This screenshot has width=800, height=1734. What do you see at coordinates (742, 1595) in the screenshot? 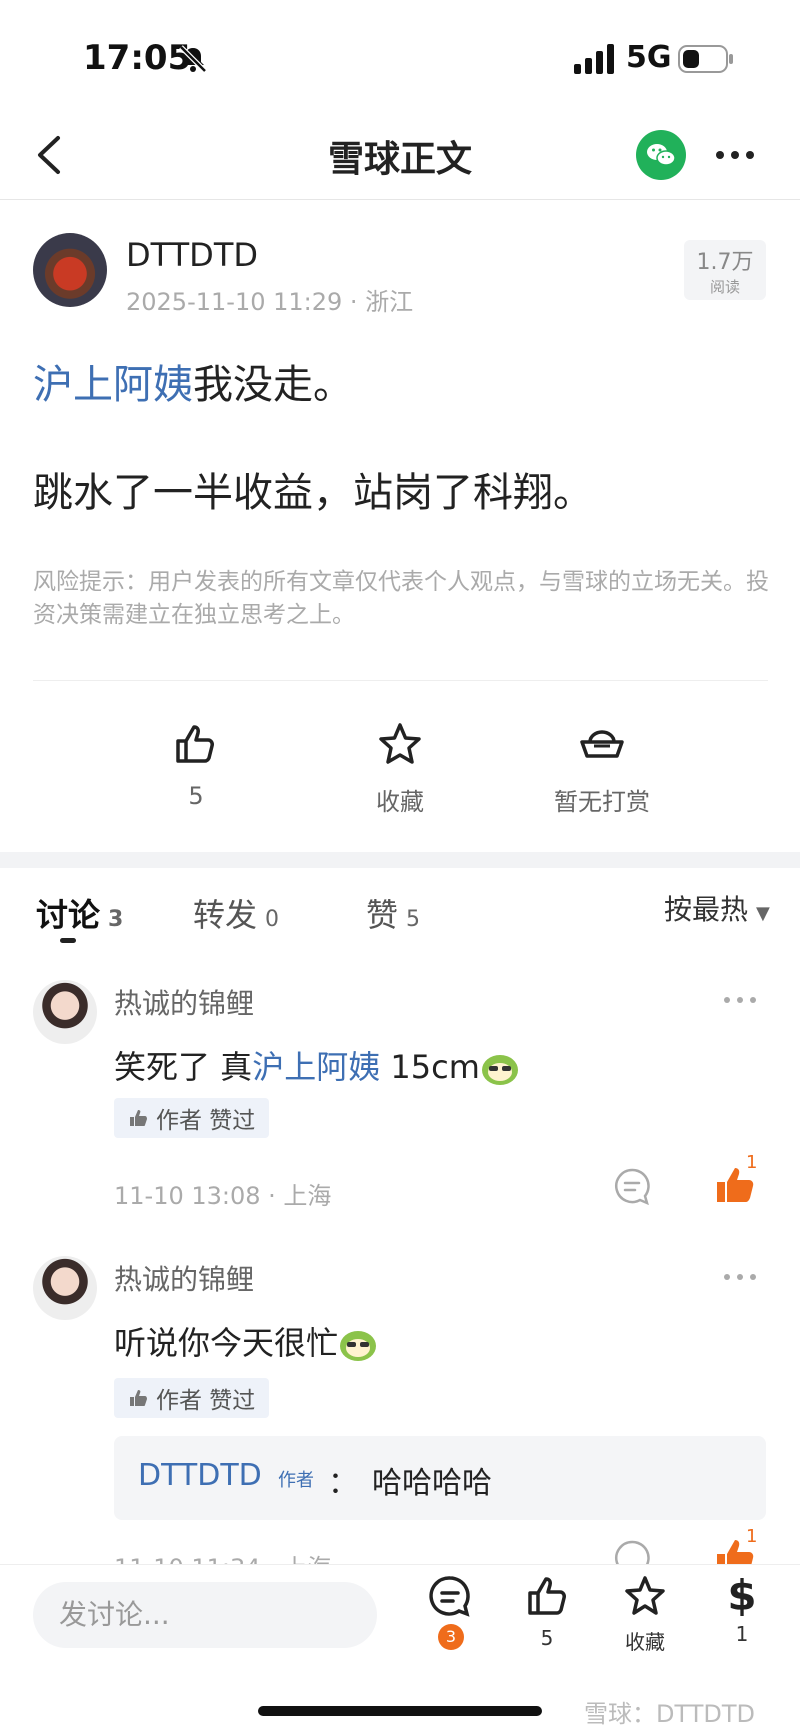
I see `dollar-icon: $` at bounding box center [742, 1595].